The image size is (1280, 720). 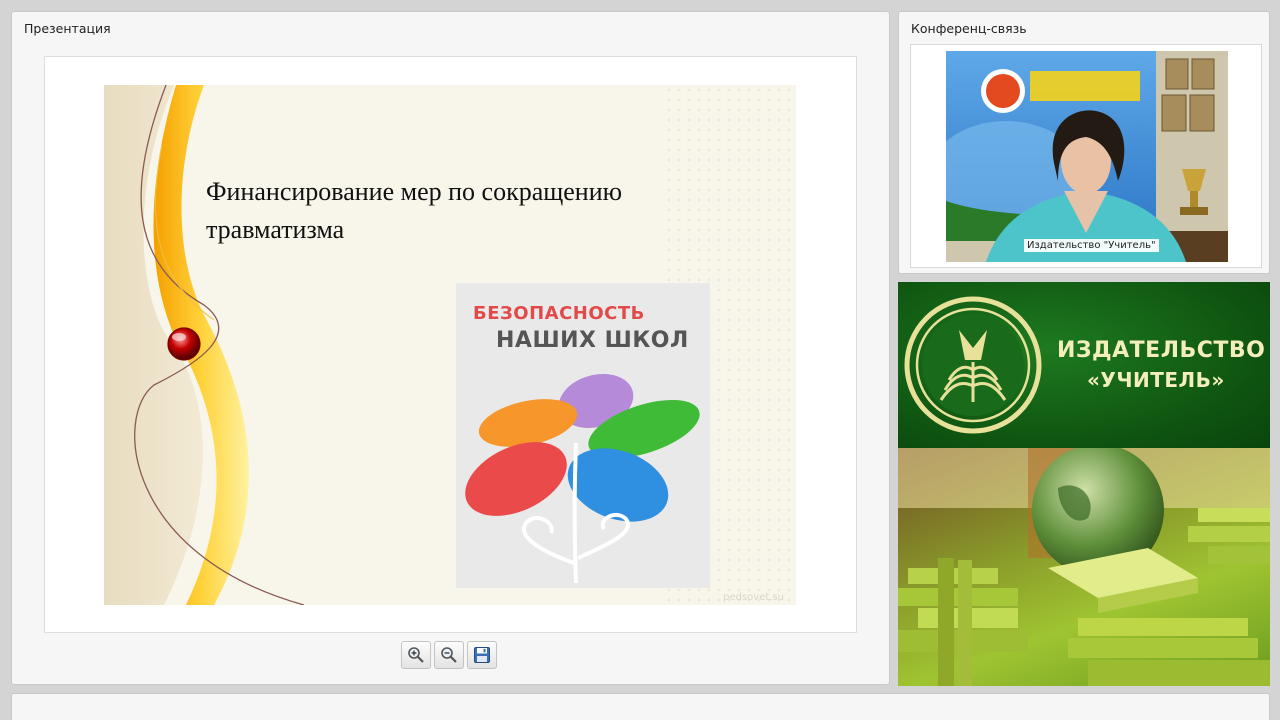 I want to click on presentation-toolbar, so click(x=449, y=656).